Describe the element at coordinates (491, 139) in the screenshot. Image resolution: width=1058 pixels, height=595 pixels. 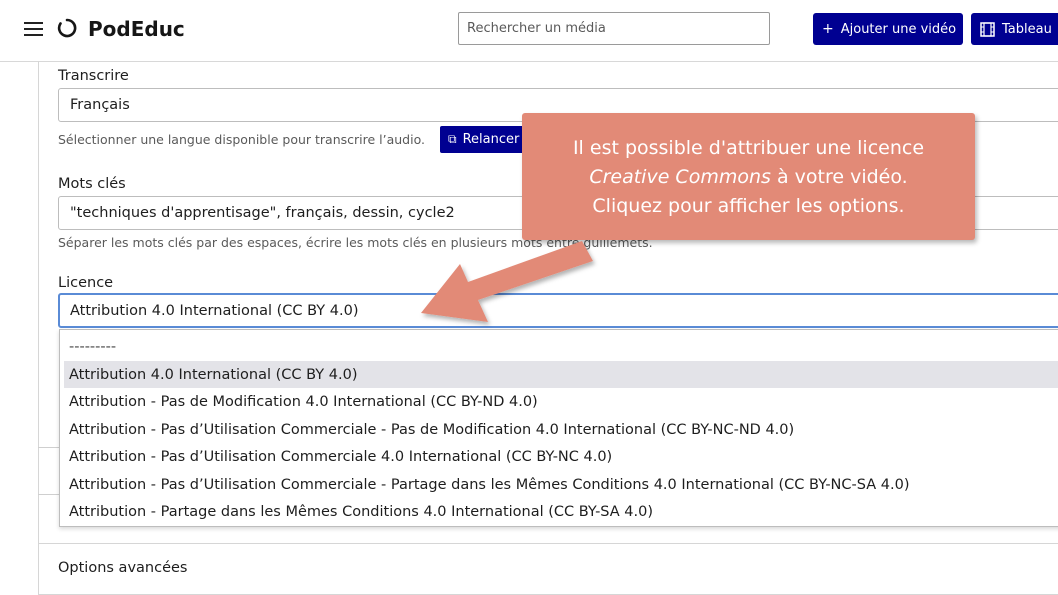
I see `relaunch-label: Relancer` at that location.